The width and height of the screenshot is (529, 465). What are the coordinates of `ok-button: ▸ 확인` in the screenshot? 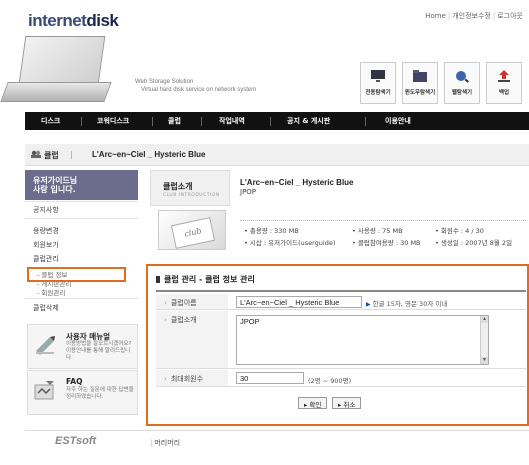 It's located at (313, 403).